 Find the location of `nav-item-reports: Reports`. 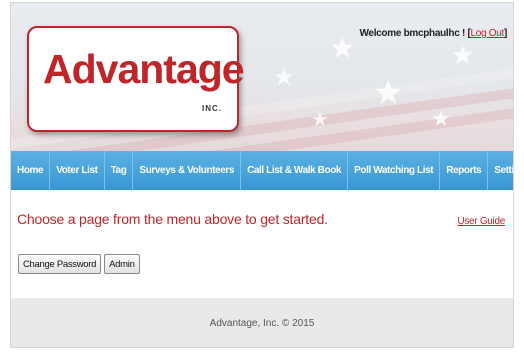

nav-item-reports: Reports is located at coordinates (464, 170).